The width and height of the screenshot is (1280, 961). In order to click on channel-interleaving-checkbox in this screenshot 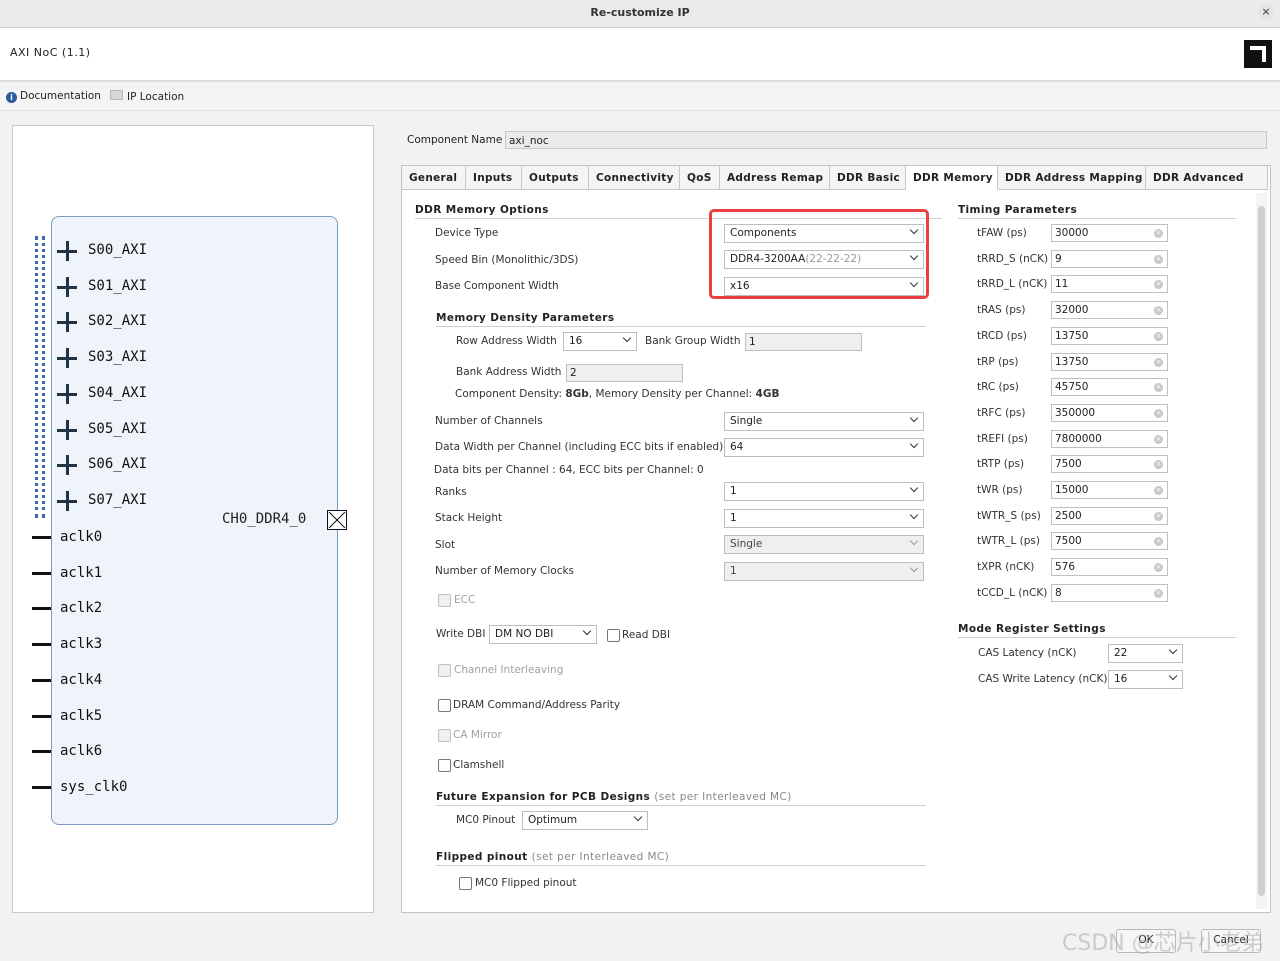, I will do `click(444, 670)`.